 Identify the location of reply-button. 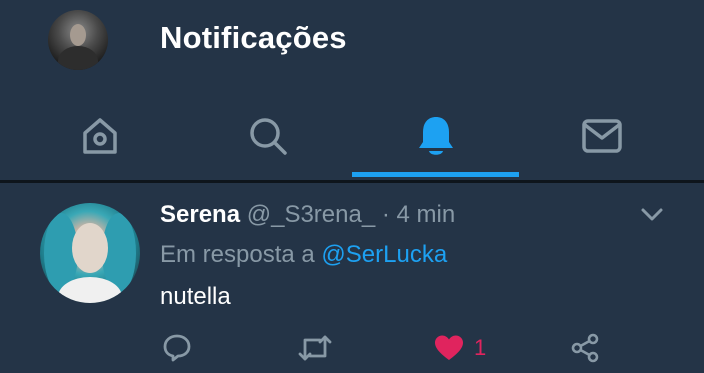
(177, 348).